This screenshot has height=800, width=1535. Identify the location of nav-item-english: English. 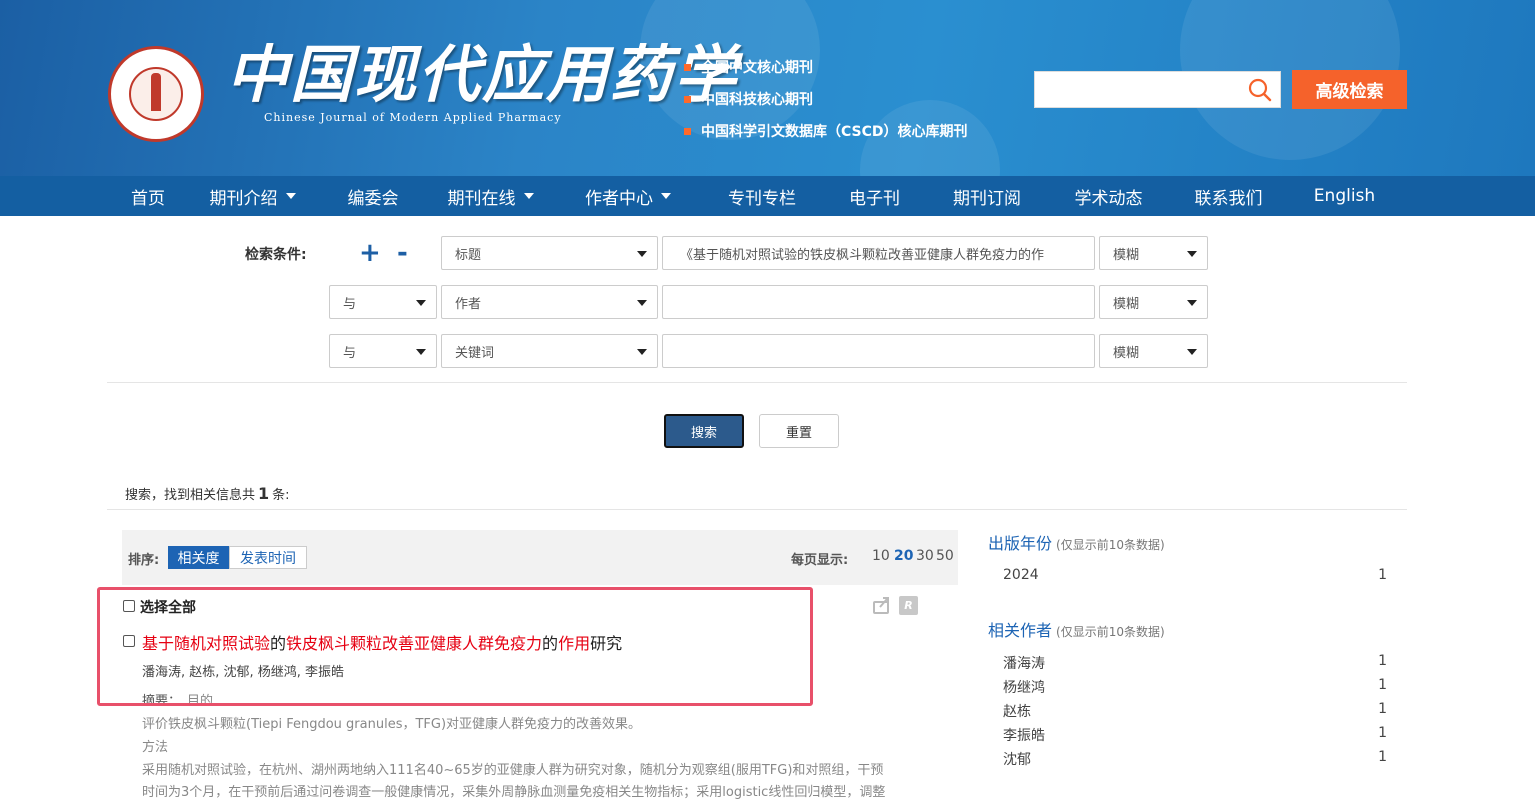
(1344, 196).